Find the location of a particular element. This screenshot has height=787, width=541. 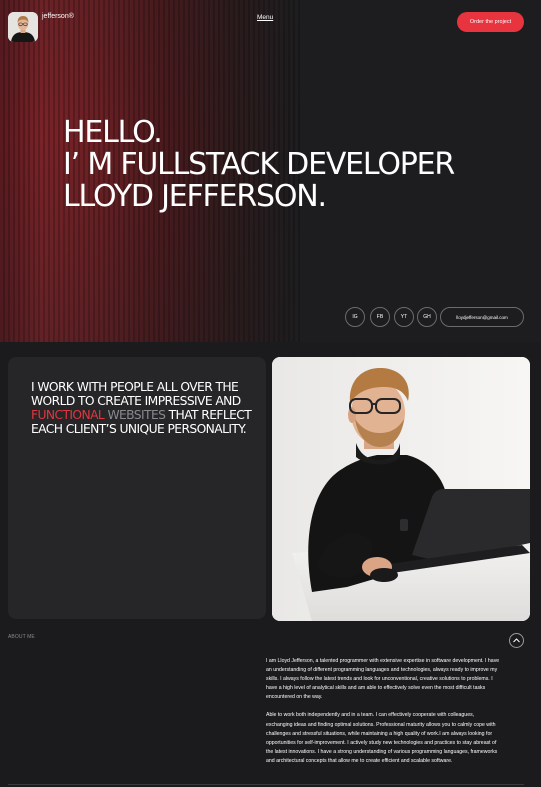

brand-name: jefferson® is located at coordinates (58, 16).